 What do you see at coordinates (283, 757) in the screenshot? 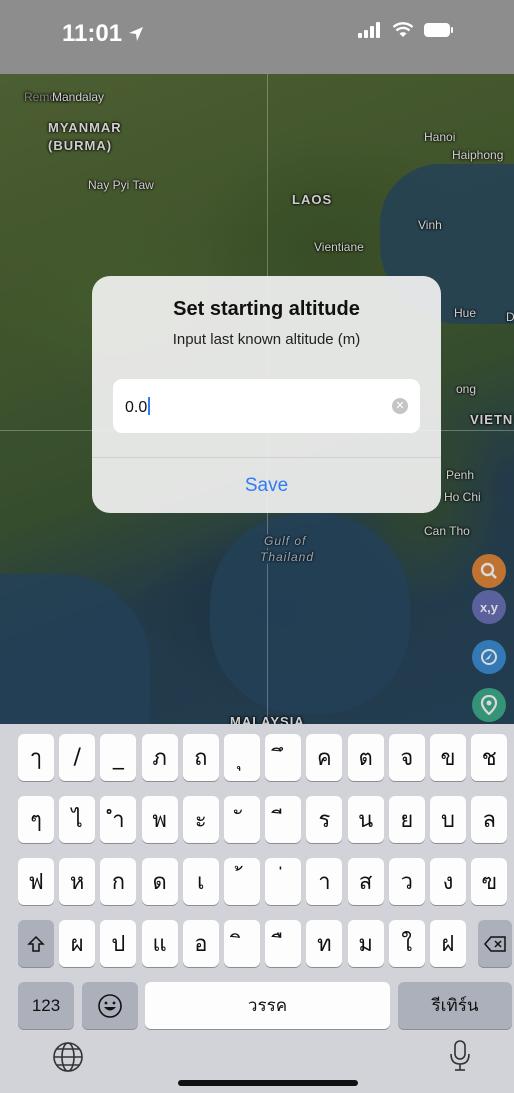
I see `letter-key: ึ` at bounding box center [283, 757].